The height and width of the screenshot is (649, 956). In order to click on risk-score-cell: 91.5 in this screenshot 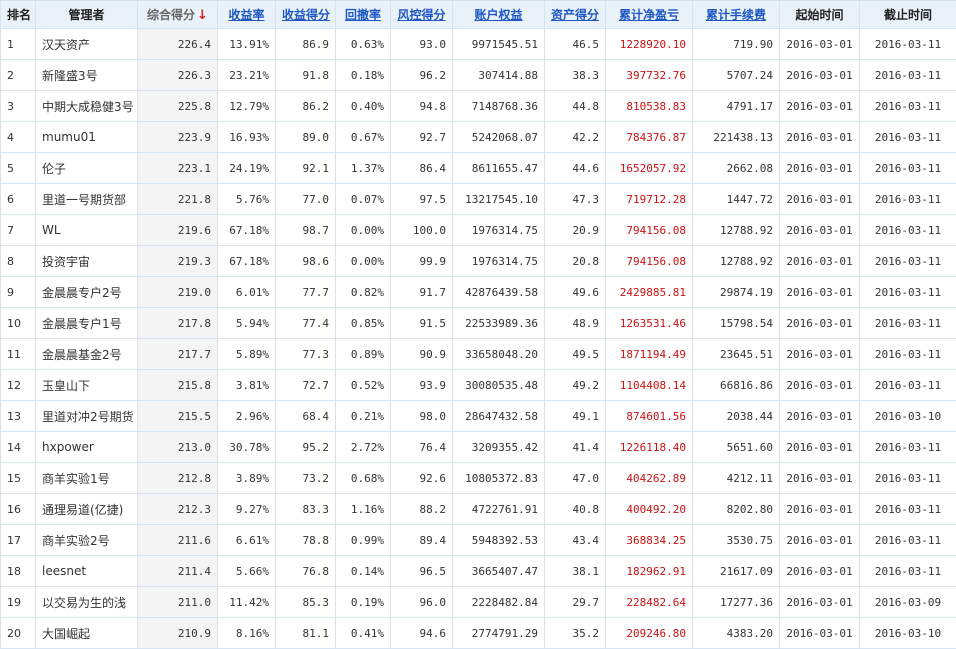, I will do `click(422, 323)`.